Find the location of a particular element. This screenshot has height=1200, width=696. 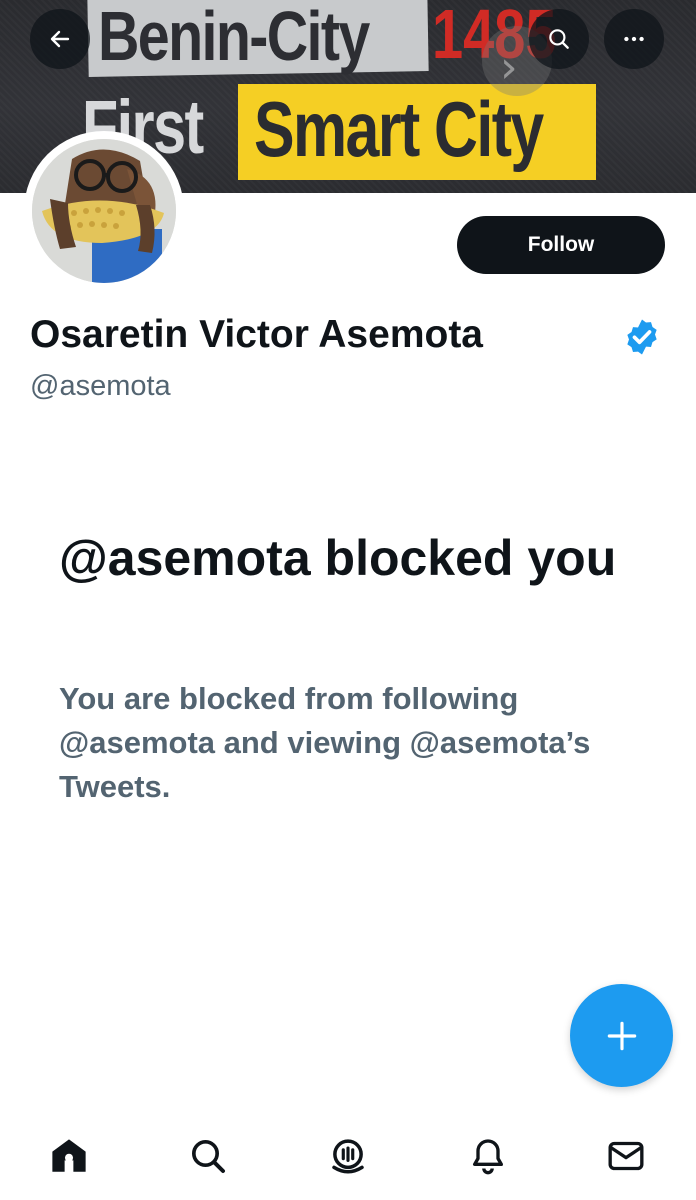

blocked-heading: @asemota blocked you is located at coordinates (338, 558).